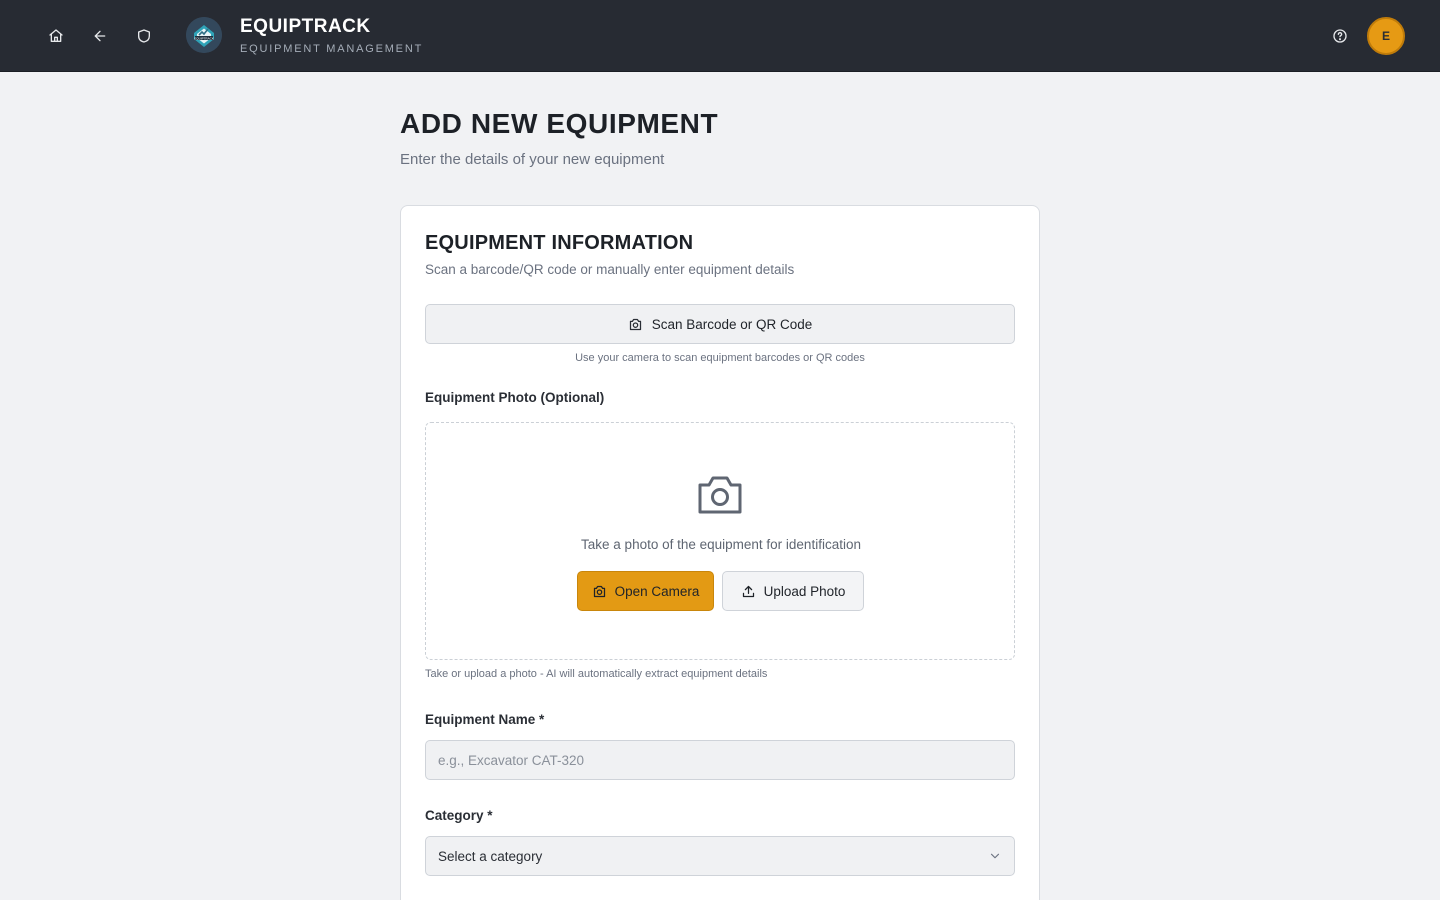 This screenshot has width=1440, height=900. Describe the element at coordinates (490, 856) in the screenshot. I see `category-select-value: Select a category` at that location.